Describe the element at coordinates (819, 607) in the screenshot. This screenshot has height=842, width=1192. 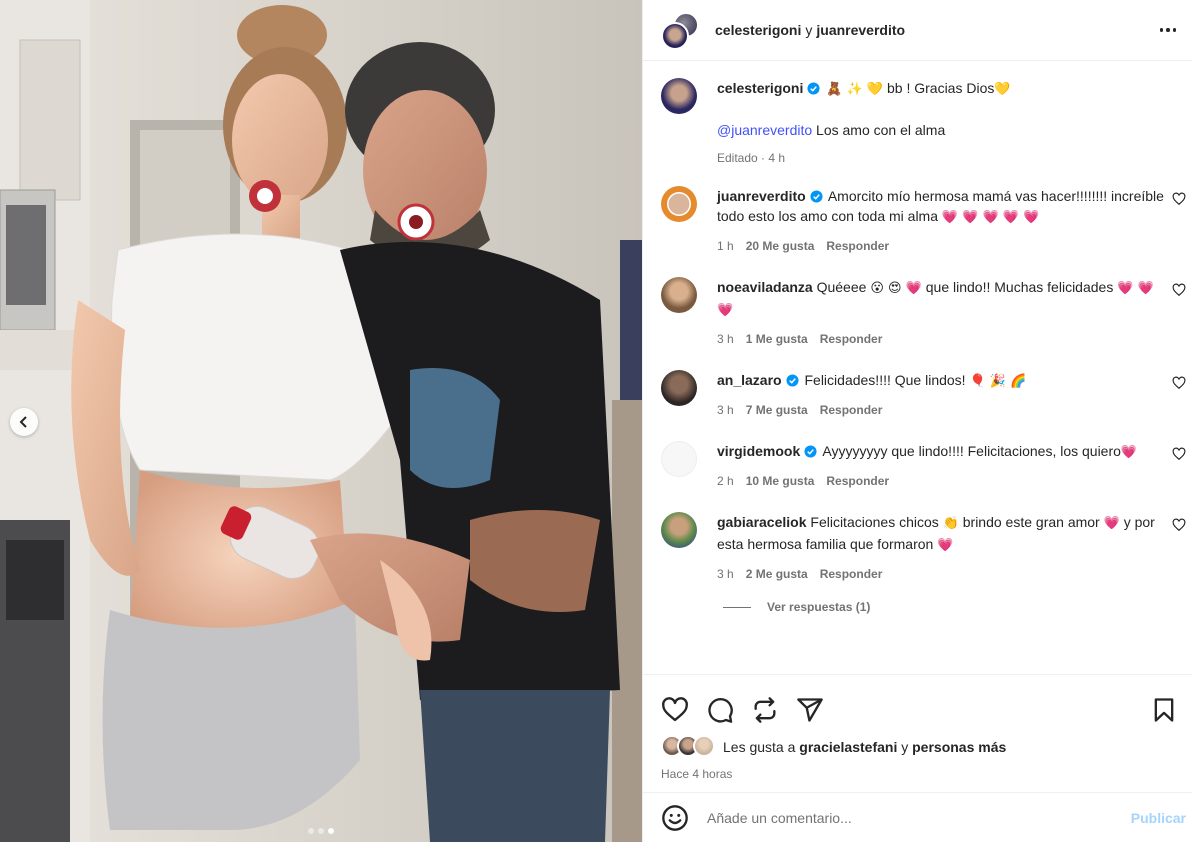
I see `view-replies-label: Ver respuestas (1)` at that location.